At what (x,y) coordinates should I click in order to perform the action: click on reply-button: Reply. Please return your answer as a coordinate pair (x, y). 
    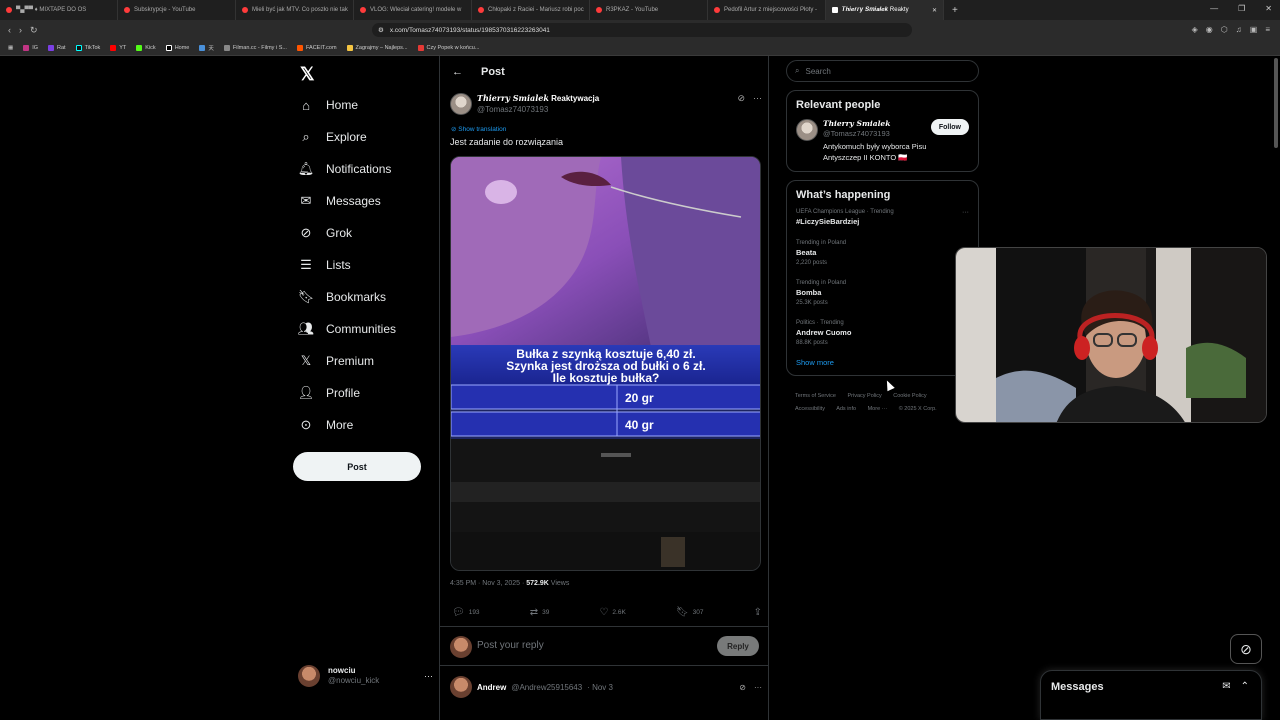
    Looking at the image, I should click on (738, 646).